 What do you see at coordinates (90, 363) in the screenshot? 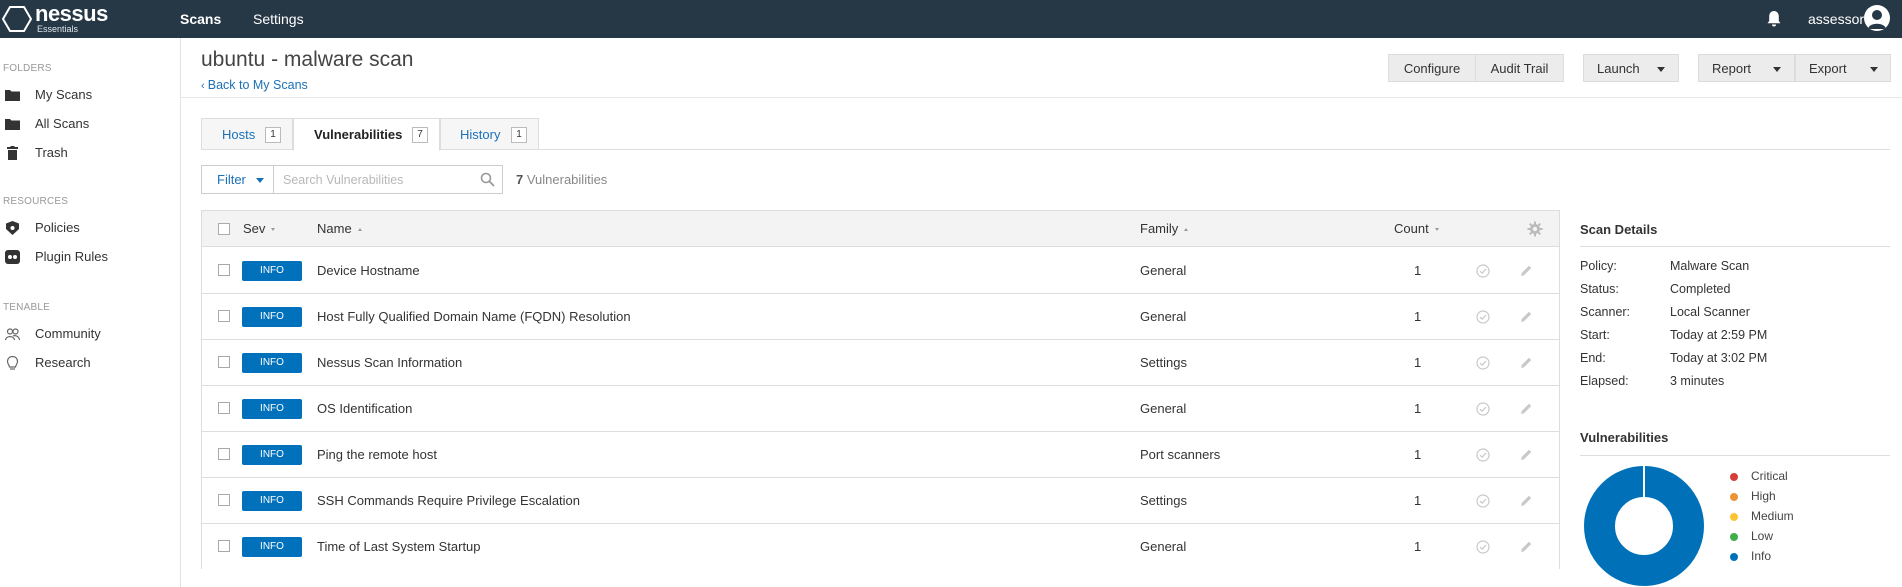
I see `sidebar-item-research: Research` at bounding box center [90, 363].